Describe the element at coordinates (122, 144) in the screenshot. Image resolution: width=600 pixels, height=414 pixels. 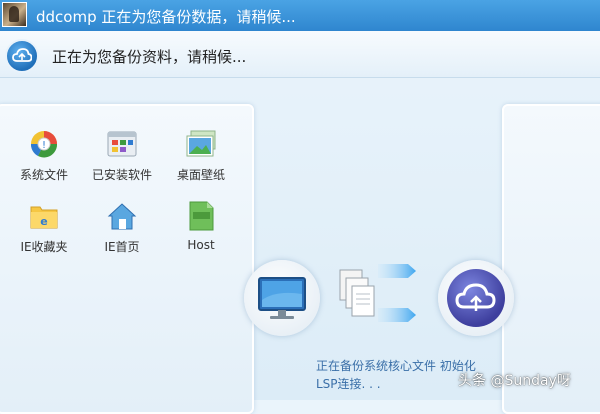
I see `installed-software-icon` at that location.